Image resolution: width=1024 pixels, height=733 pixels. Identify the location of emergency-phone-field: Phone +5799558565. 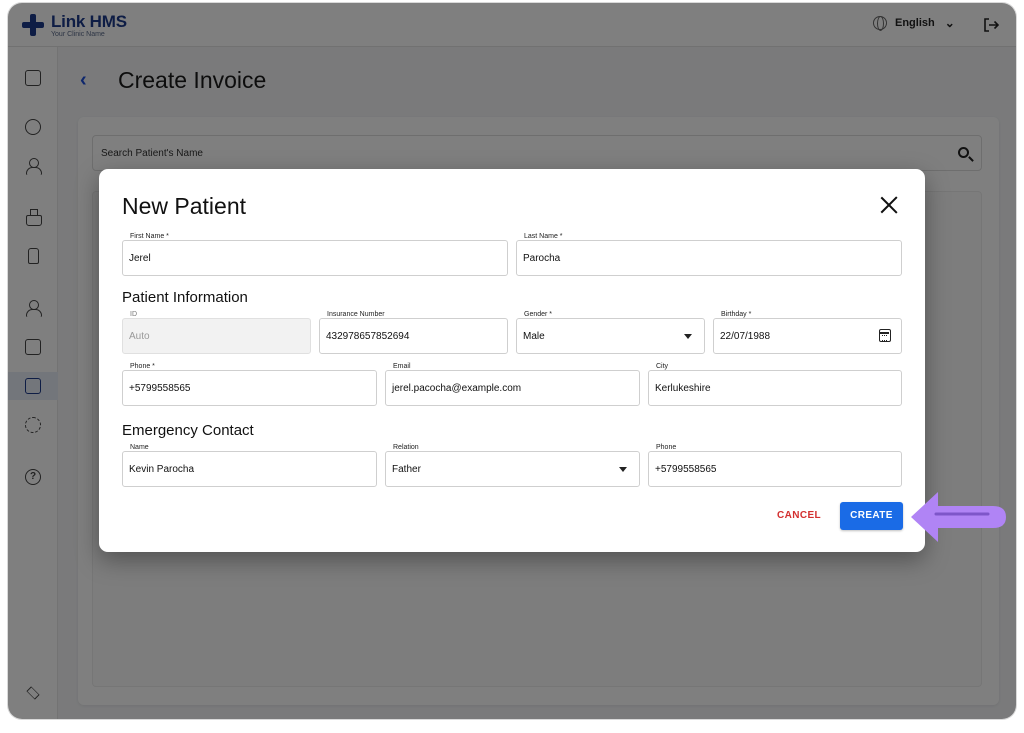
(775, 465).